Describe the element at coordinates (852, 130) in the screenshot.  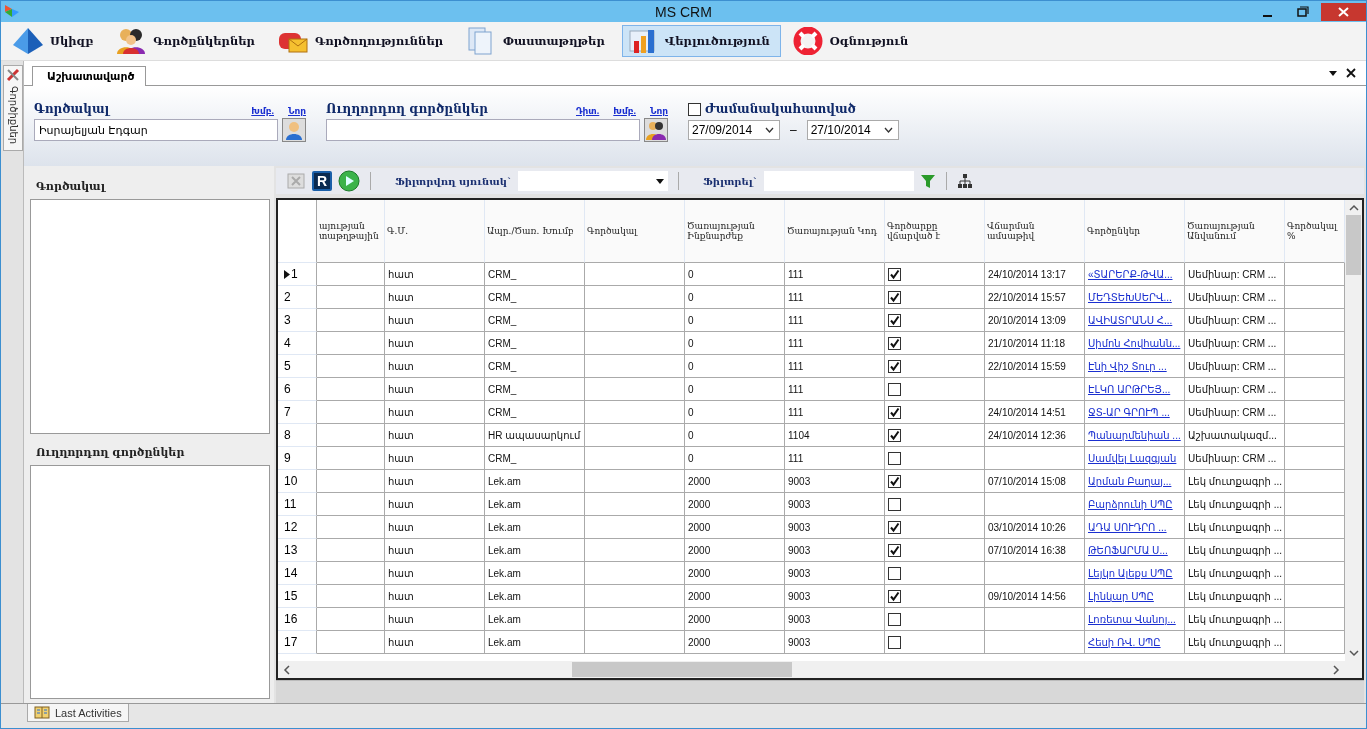
I see `date-dropdown: 27/10/2014` at that location.